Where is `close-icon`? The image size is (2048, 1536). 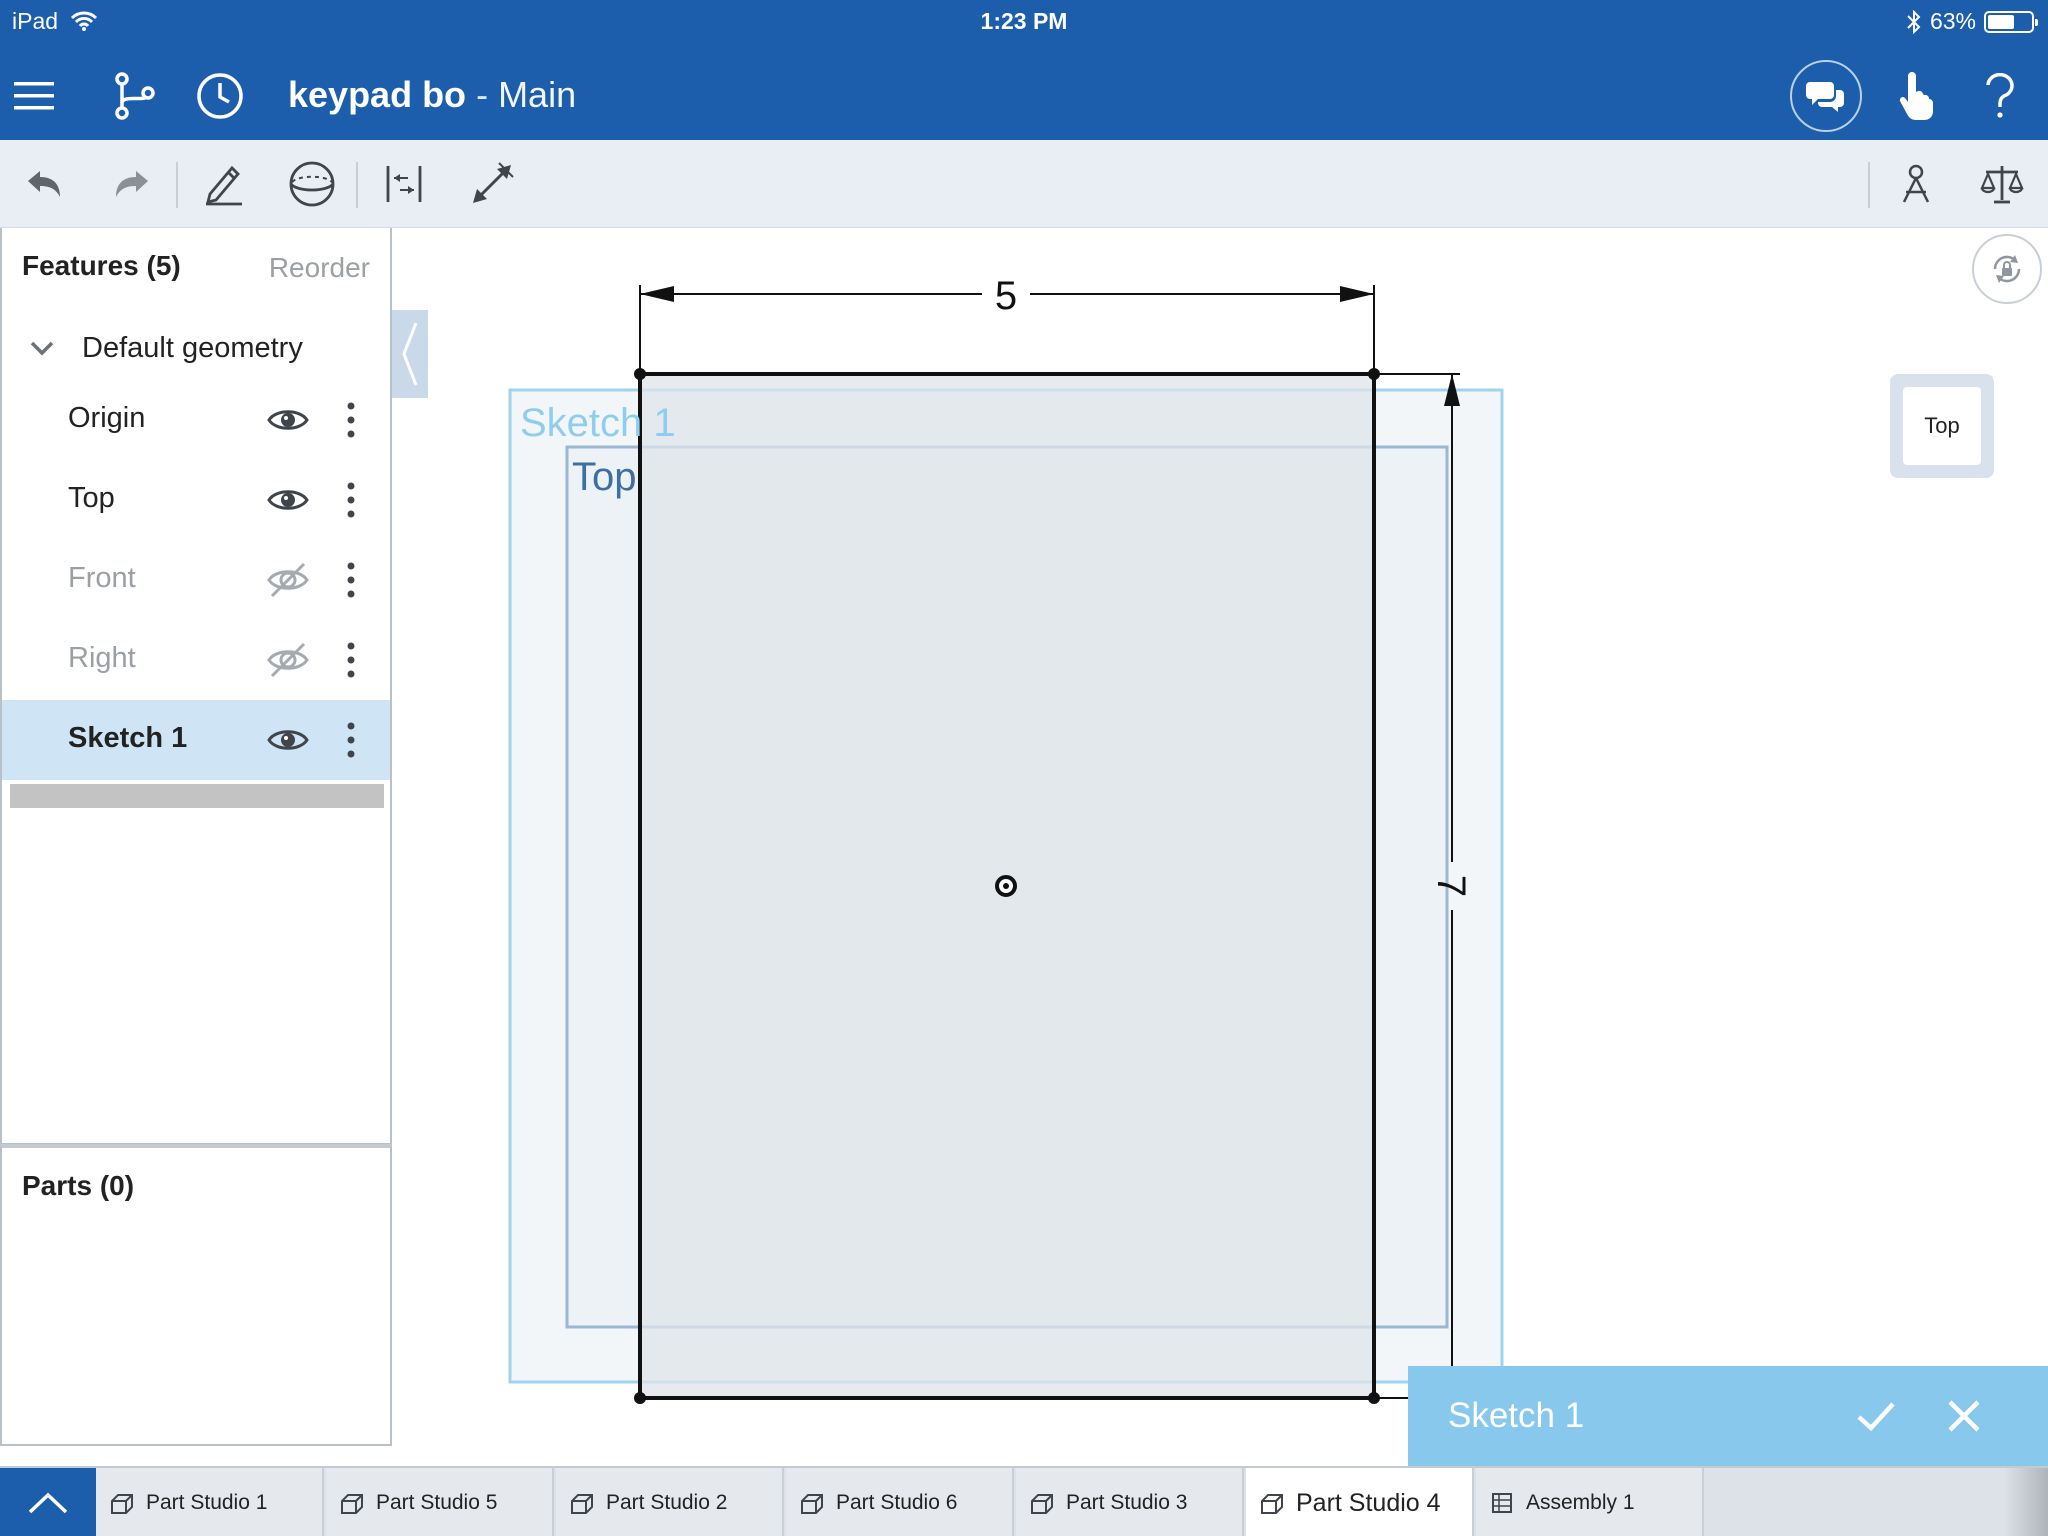 close-icon is located at coordinates (1964, 1416).